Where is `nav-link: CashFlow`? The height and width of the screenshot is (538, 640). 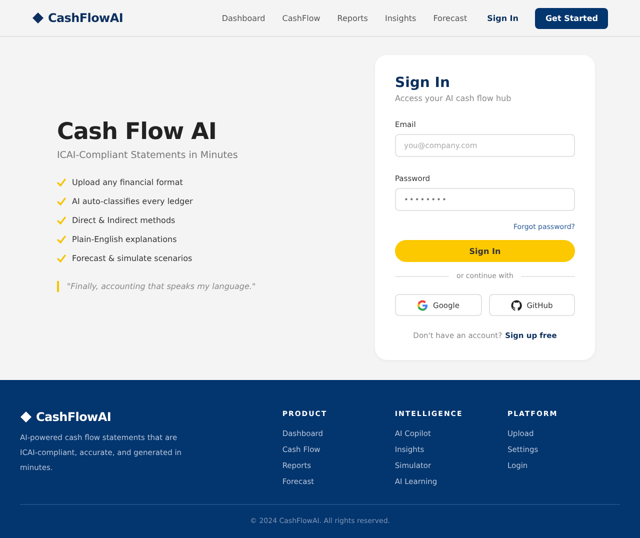 nav-link: CashFlow is located at coordinates (301, 18).